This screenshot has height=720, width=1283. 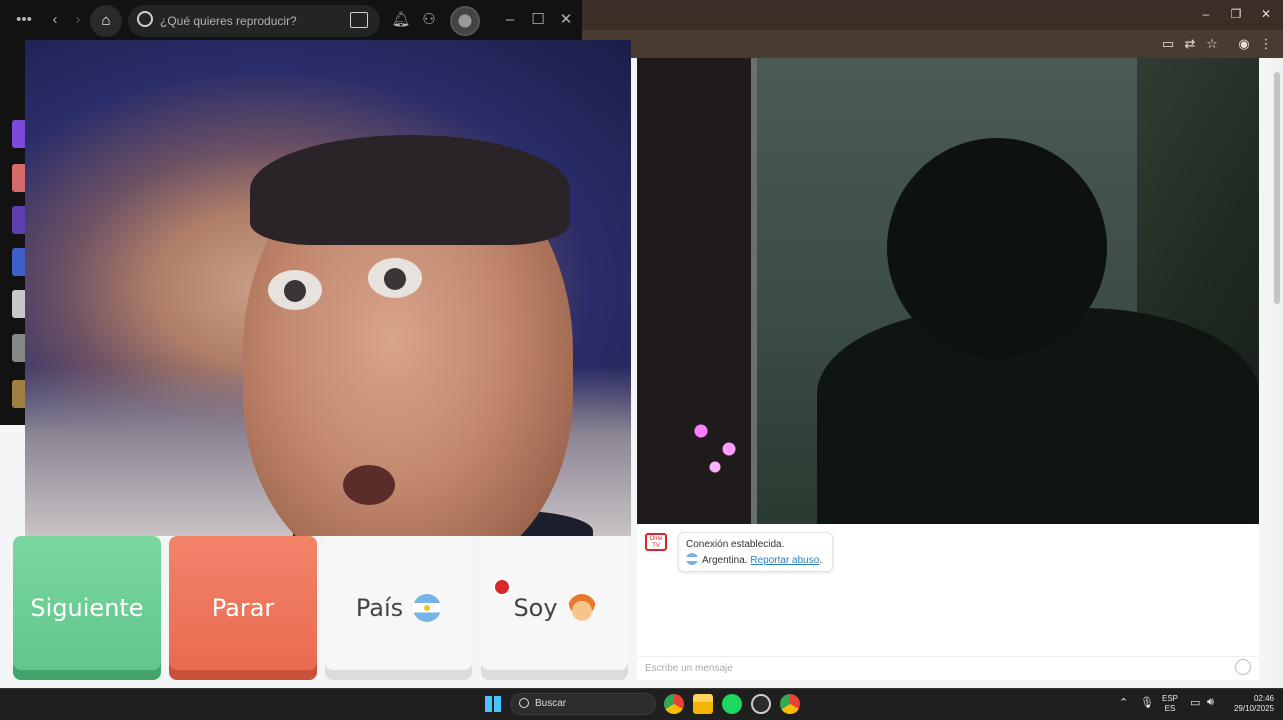 What do you see at coordinates (551, 703) in the screenshot?
I see `taskbar-search-label: Buscar` at bounding box center [551, 703].